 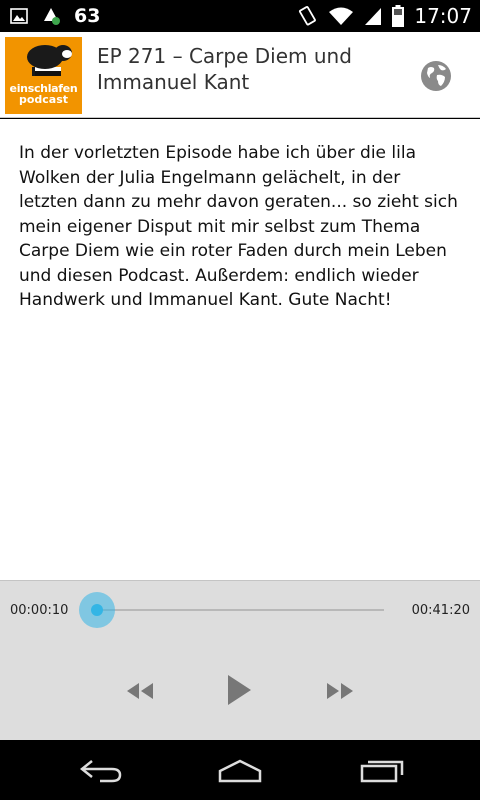 What do you see at coordinates (39, 610) in the screenshot?
I see `current-time: 00:00:10` at bounding box center [39, 610].